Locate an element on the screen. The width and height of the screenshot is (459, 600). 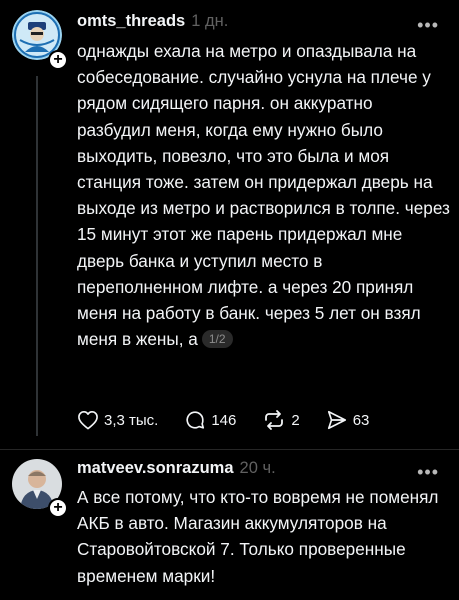
repost-count: 2 is located at coordinates (295, 420).